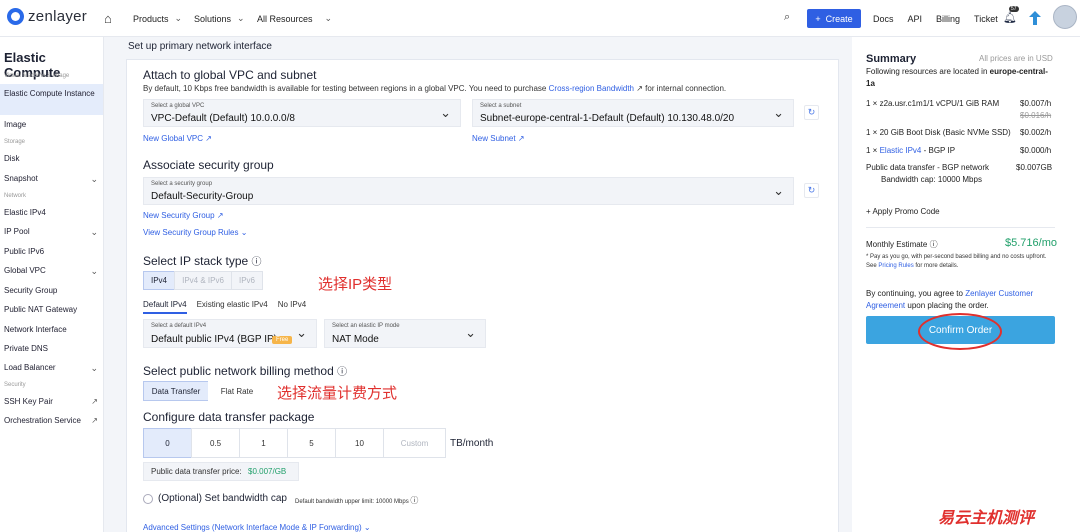 The width and height of the screenshot is (1080, 532). Describe the element at coordinates (1034, 167) in the screenshot. I see `summary-line-4-price: $0.007GB` at that location.